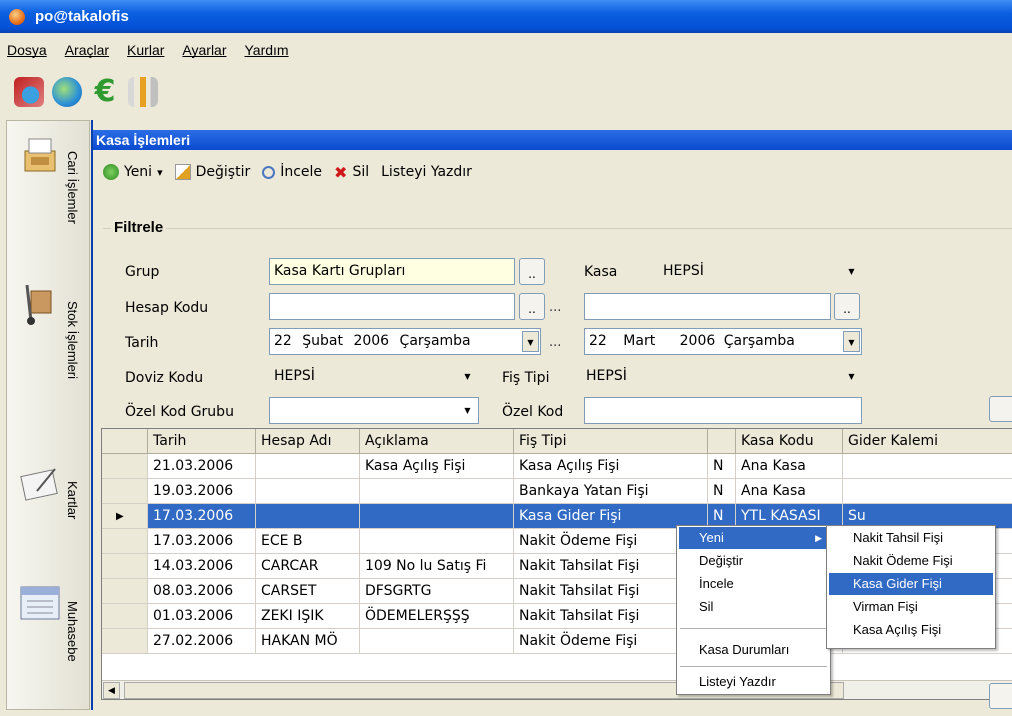 This screenshot has width=1012, height=716. I want to click on horizontal-scrollbar: ◀, so click(557, 689).